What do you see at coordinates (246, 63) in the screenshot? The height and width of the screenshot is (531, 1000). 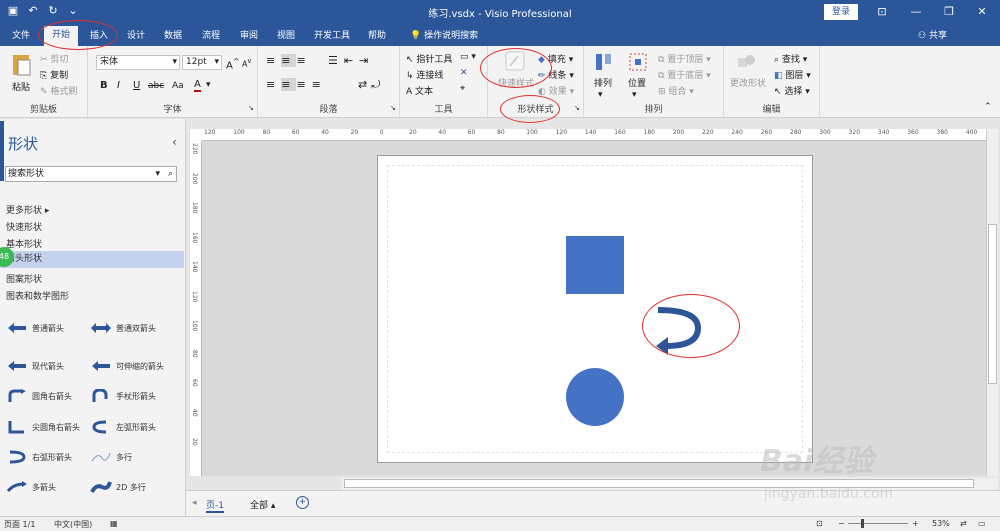 I see `shrink-font-button: Av` at bounding box center [246, 63].